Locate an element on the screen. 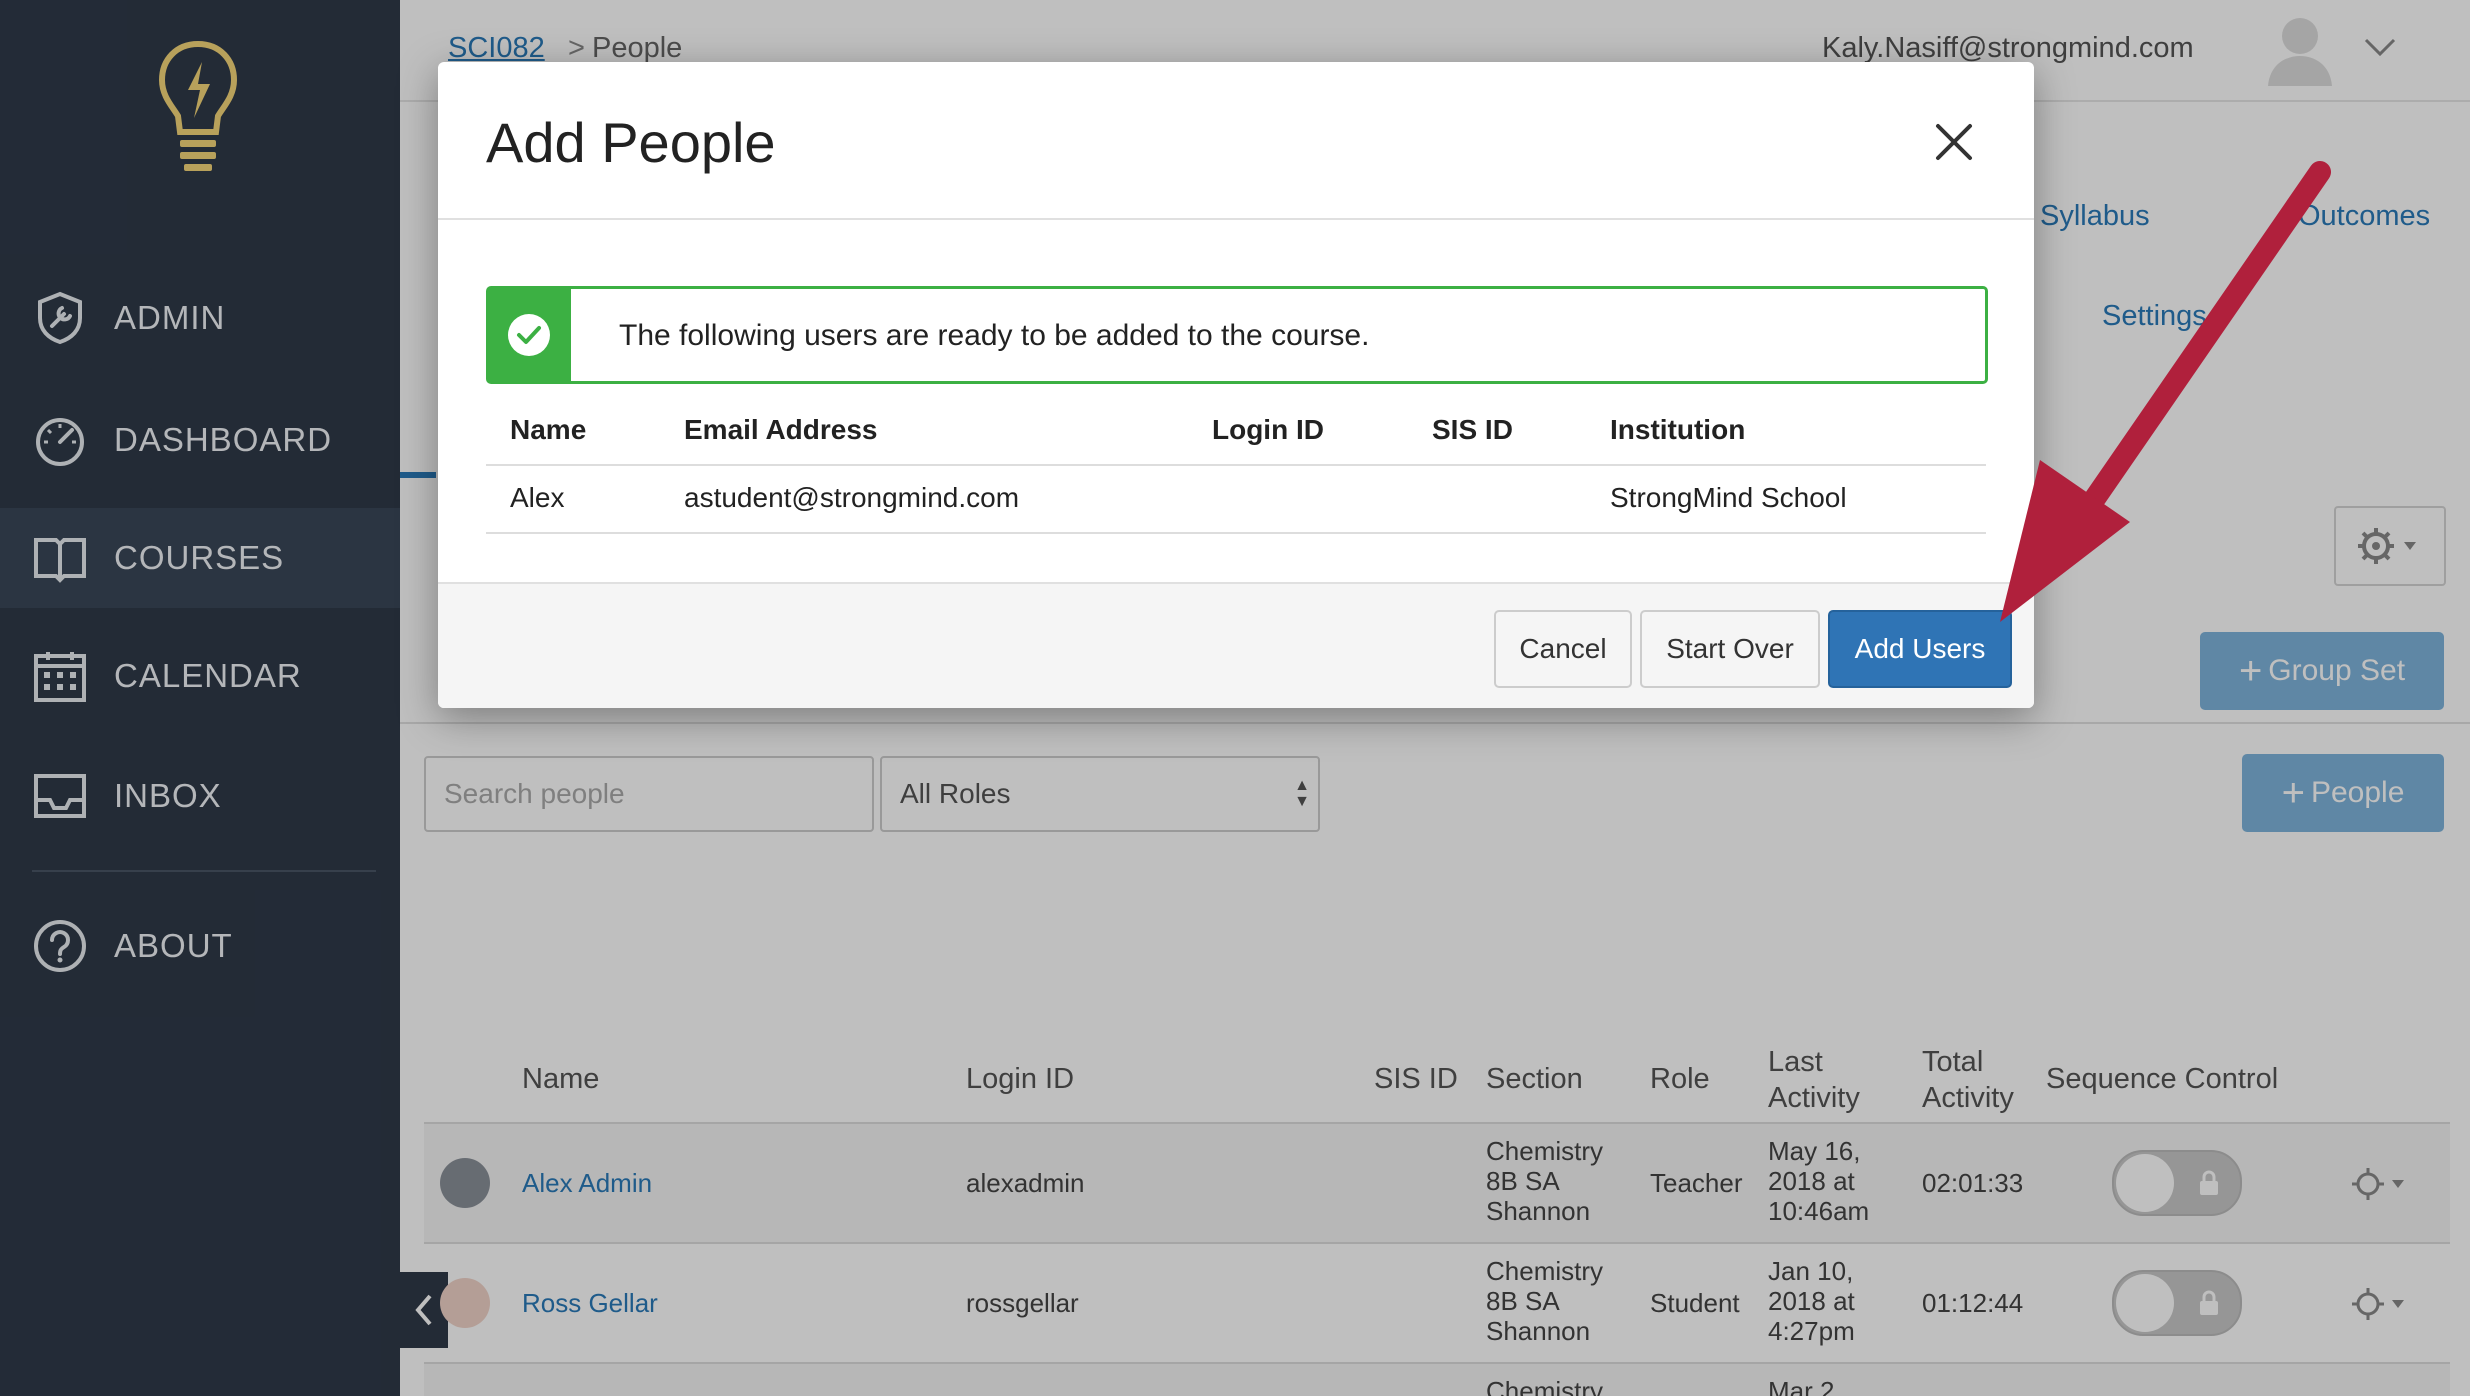 This screenshot has height=1396, width=2470. close-icon is located at coordinates (1954, 142).